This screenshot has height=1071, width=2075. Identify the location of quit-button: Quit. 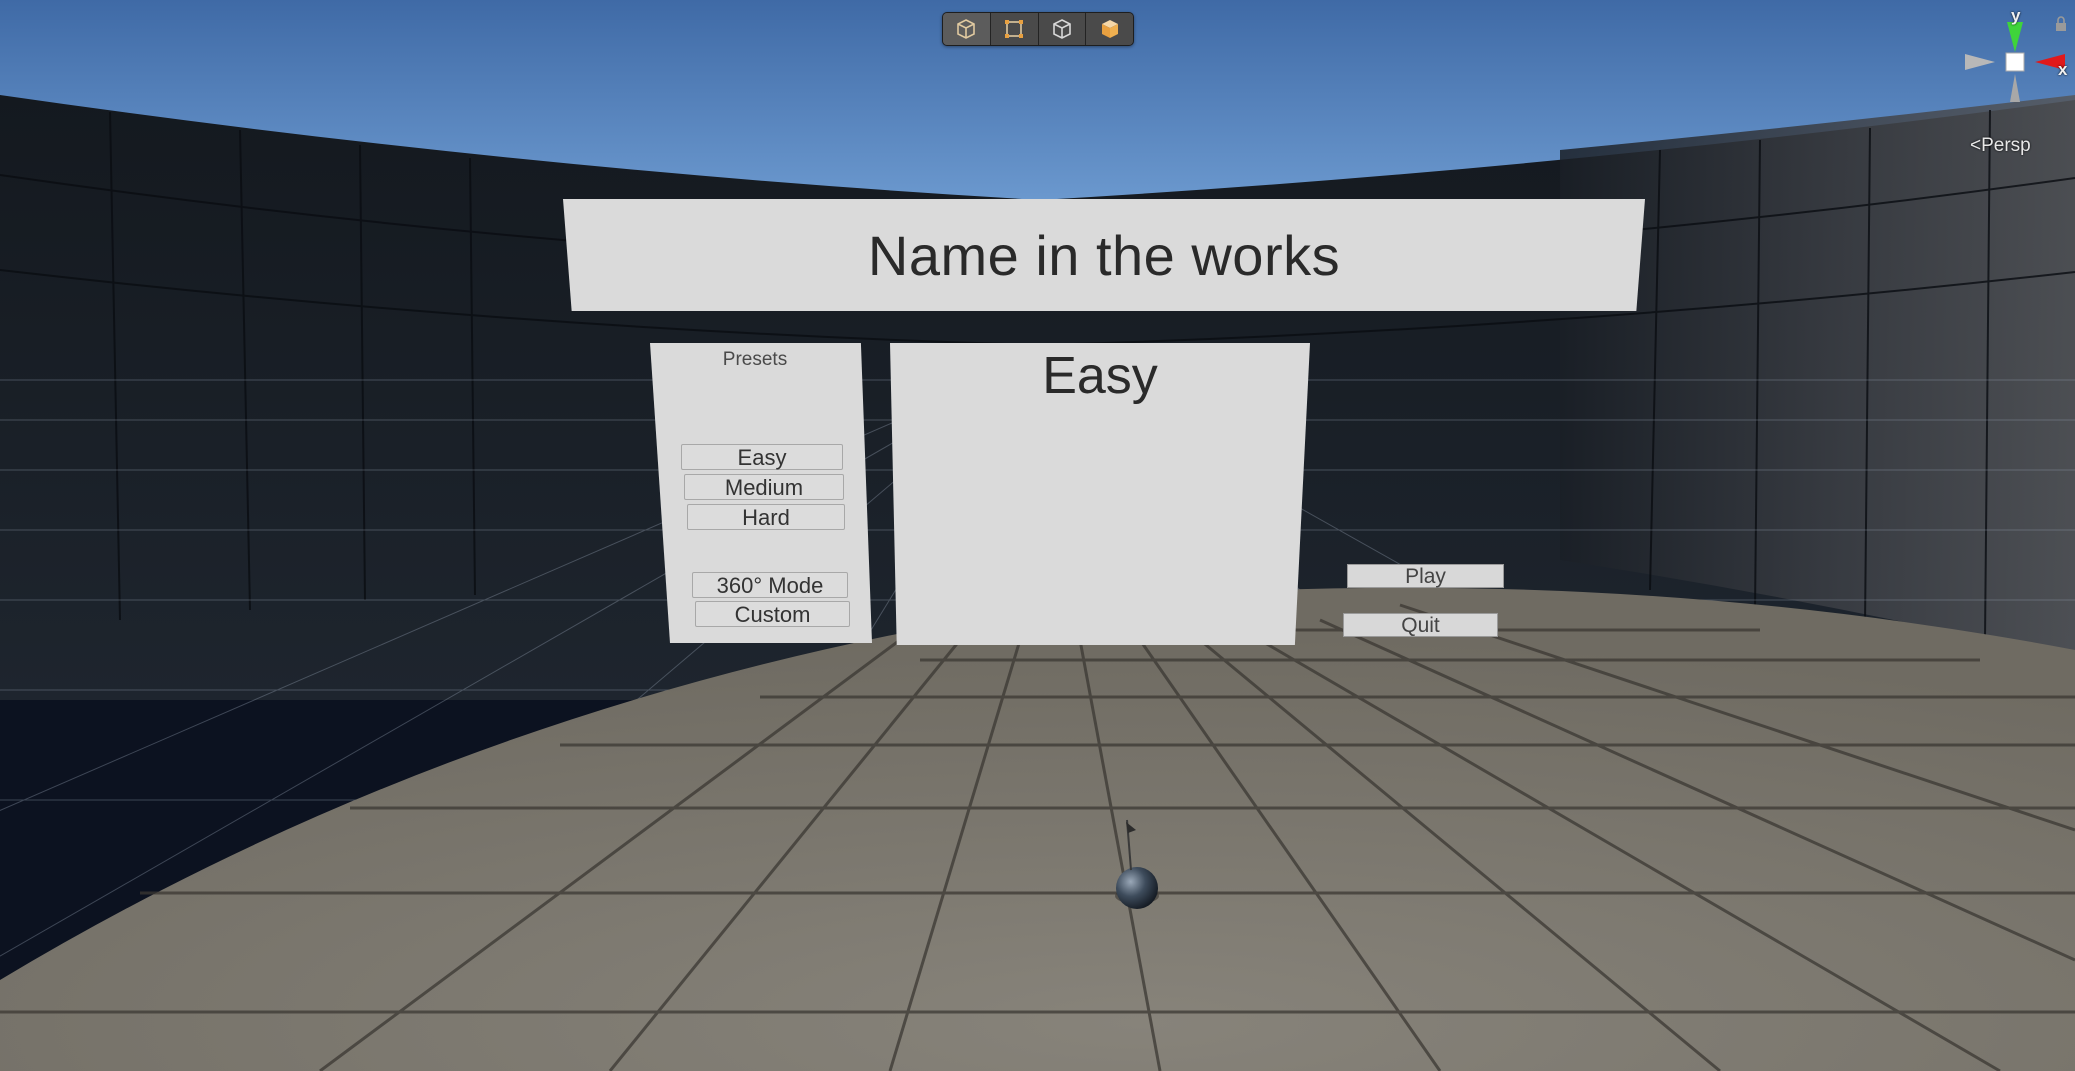
(1420, 625).